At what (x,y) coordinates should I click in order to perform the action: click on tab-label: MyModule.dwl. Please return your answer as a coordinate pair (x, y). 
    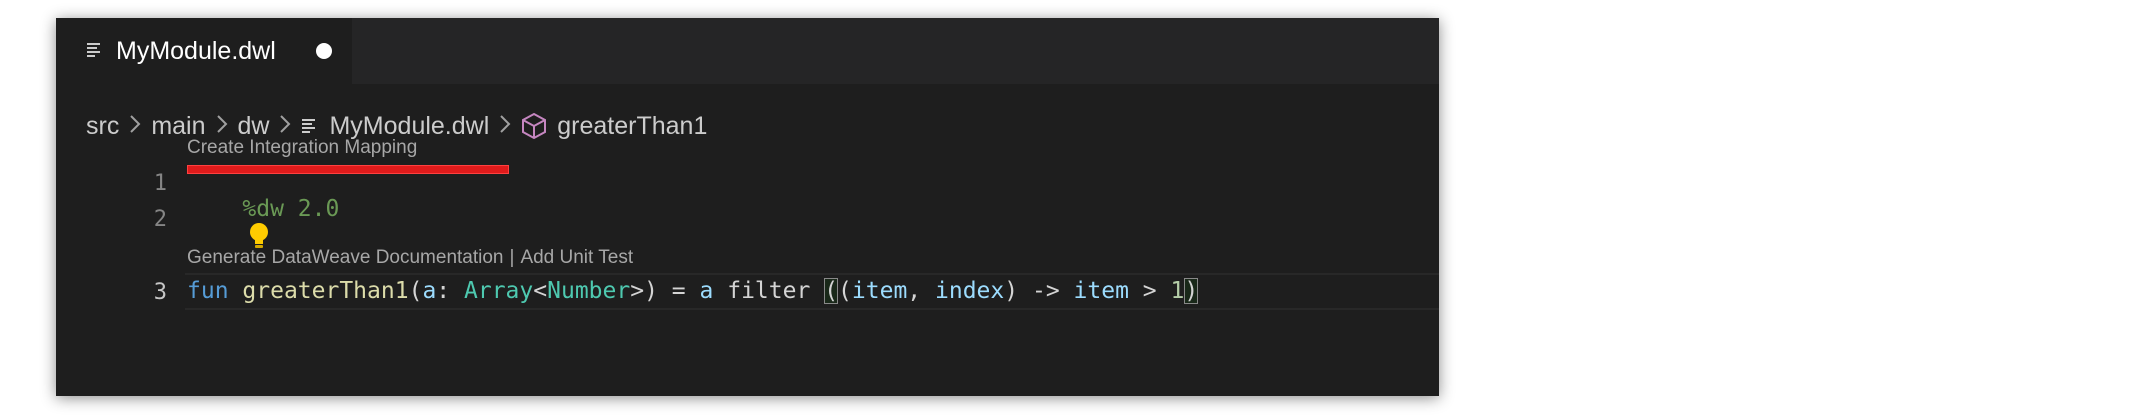
    Looking at the image, I should click on (196, 50).